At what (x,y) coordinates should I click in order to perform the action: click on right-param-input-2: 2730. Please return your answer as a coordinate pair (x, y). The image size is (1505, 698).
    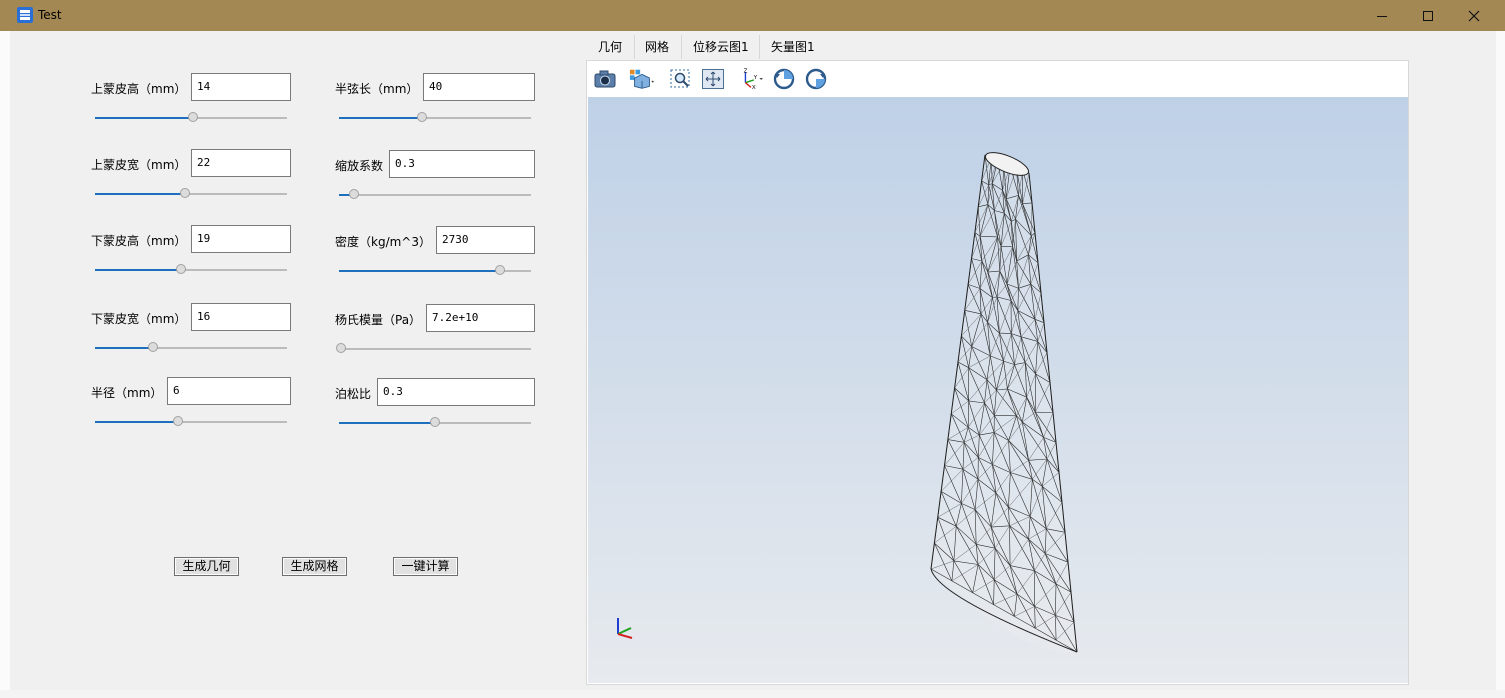
    Looking at the image, I should click on (485, 240).